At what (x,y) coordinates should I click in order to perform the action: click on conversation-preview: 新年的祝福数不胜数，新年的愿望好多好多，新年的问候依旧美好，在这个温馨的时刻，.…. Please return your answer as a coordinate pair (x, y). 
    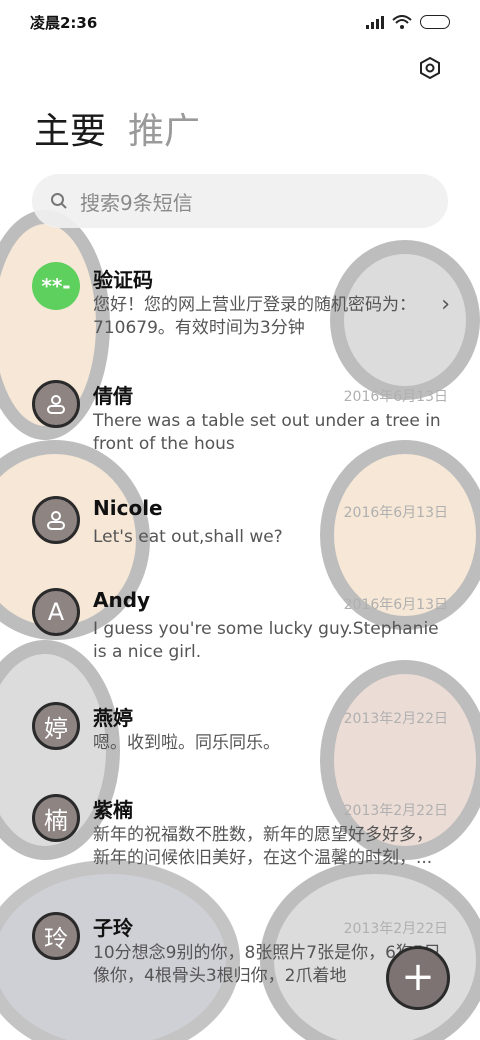
    Looking at the image, I should click on (263, 846).